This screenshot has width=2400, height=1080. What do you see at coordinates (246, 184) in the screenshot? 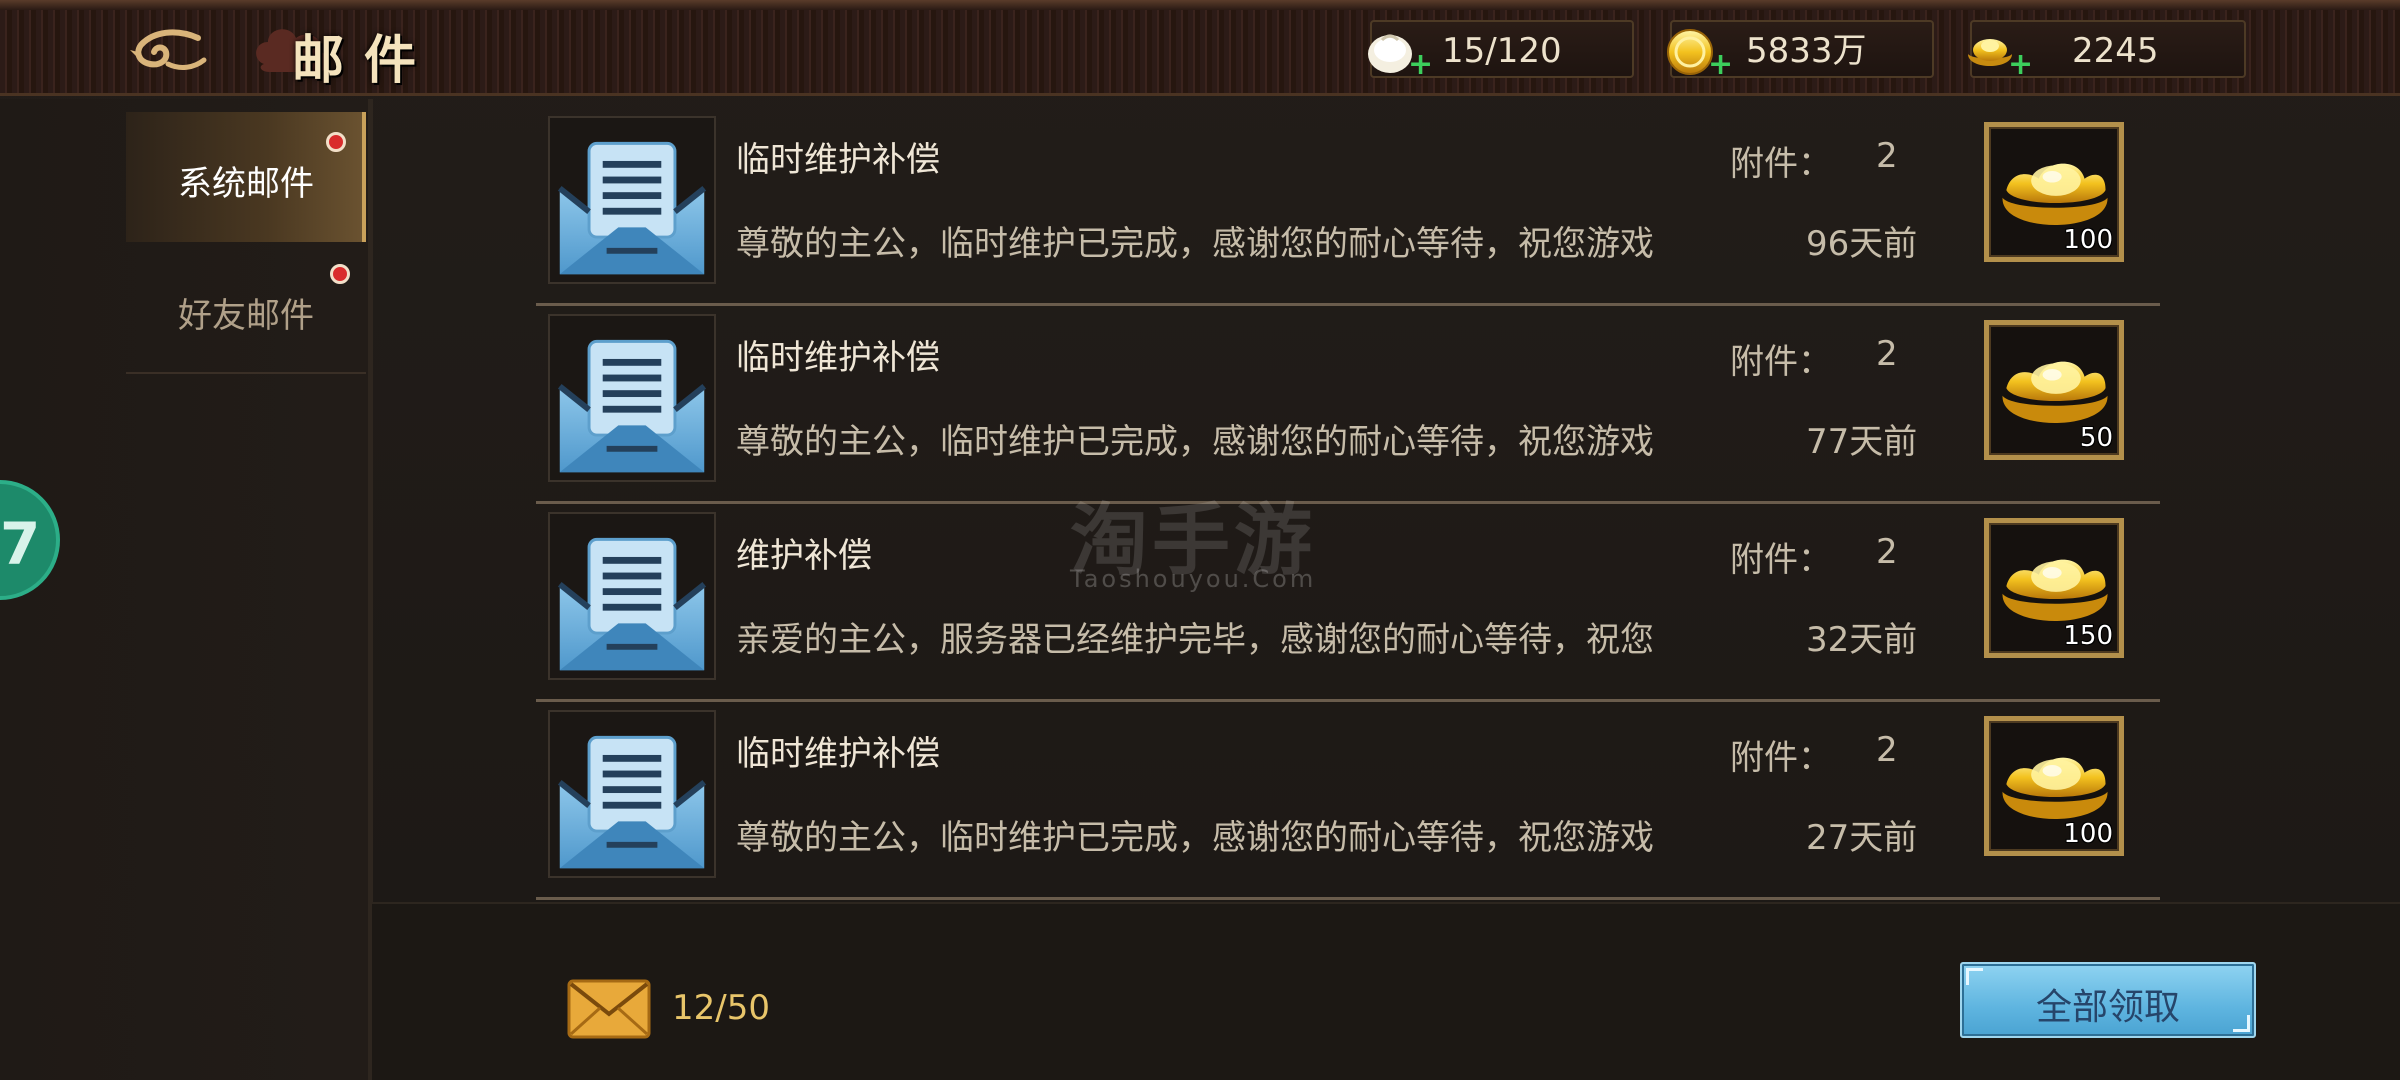
I see `tab-label: 系统邮件` at bounding box center [246, 184].